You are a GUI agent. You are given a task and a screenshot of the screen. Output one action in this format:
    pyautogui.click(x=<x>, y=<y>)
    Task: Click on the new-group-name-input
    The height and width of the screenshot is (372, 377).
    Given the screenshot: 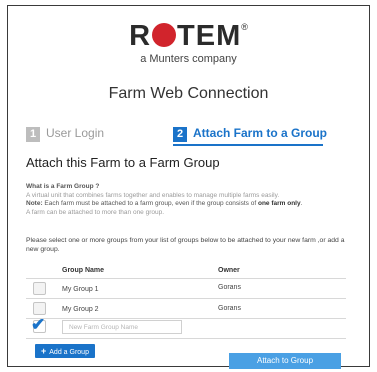 What is the action you would take?
    pyautogui.click(x=122, y=327)
    